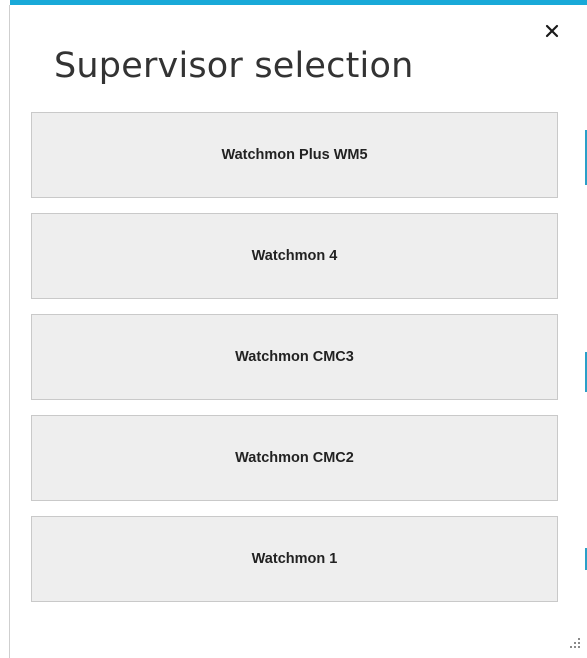 Image resolution: width=587 pixels, height=658 pixels. I want to click on option-watchmon-1-button: Watchmon 1, so click(294, 559).